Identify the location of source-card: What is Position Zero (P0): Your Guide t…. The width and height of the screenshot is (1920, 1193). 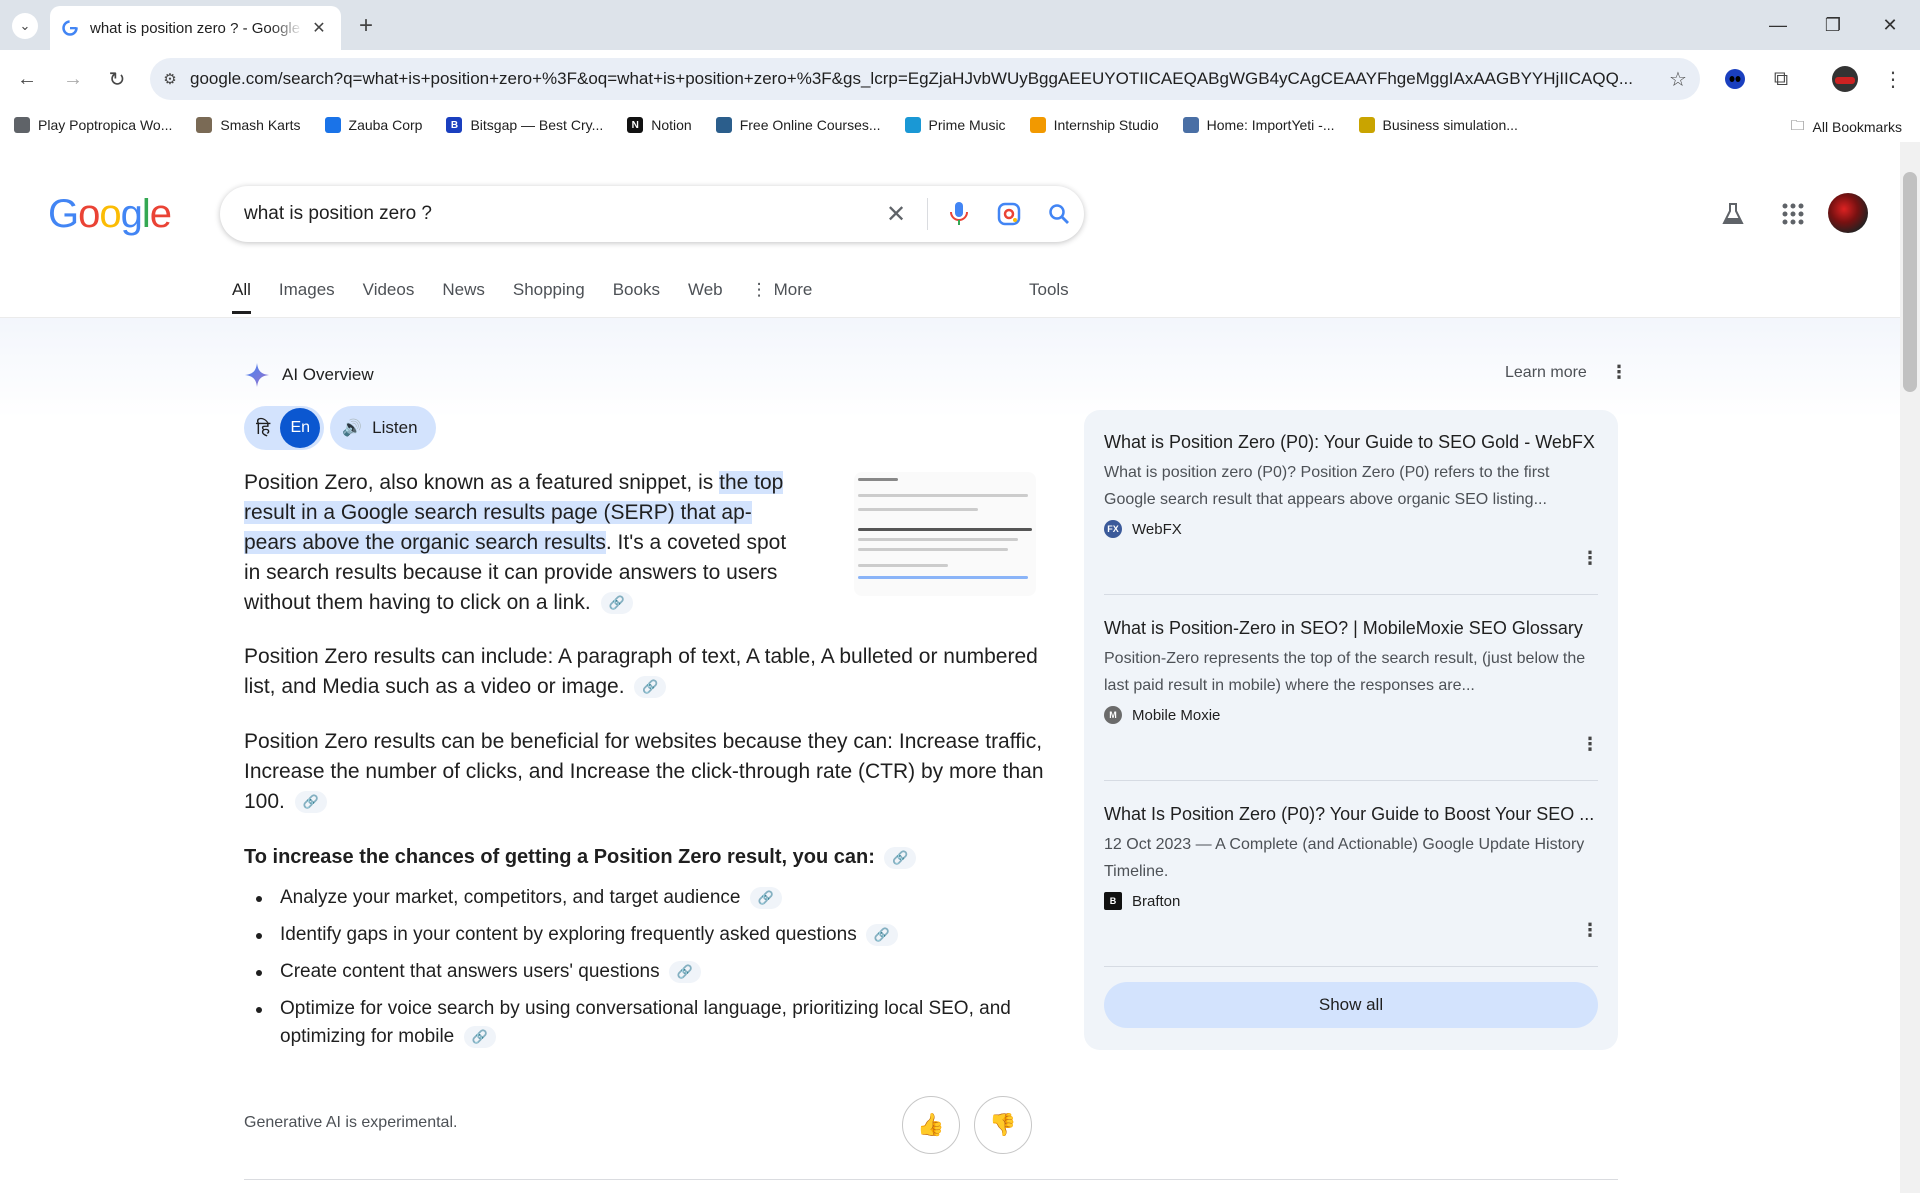
(1351, 484).